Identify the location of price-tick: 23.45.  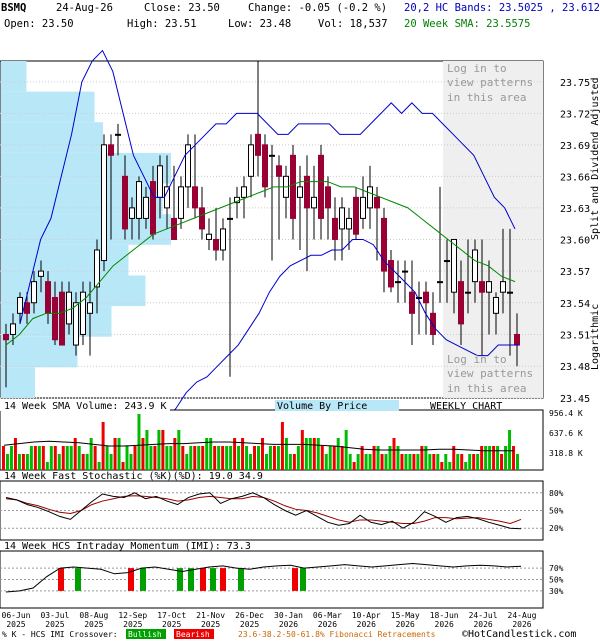
(575, 399).